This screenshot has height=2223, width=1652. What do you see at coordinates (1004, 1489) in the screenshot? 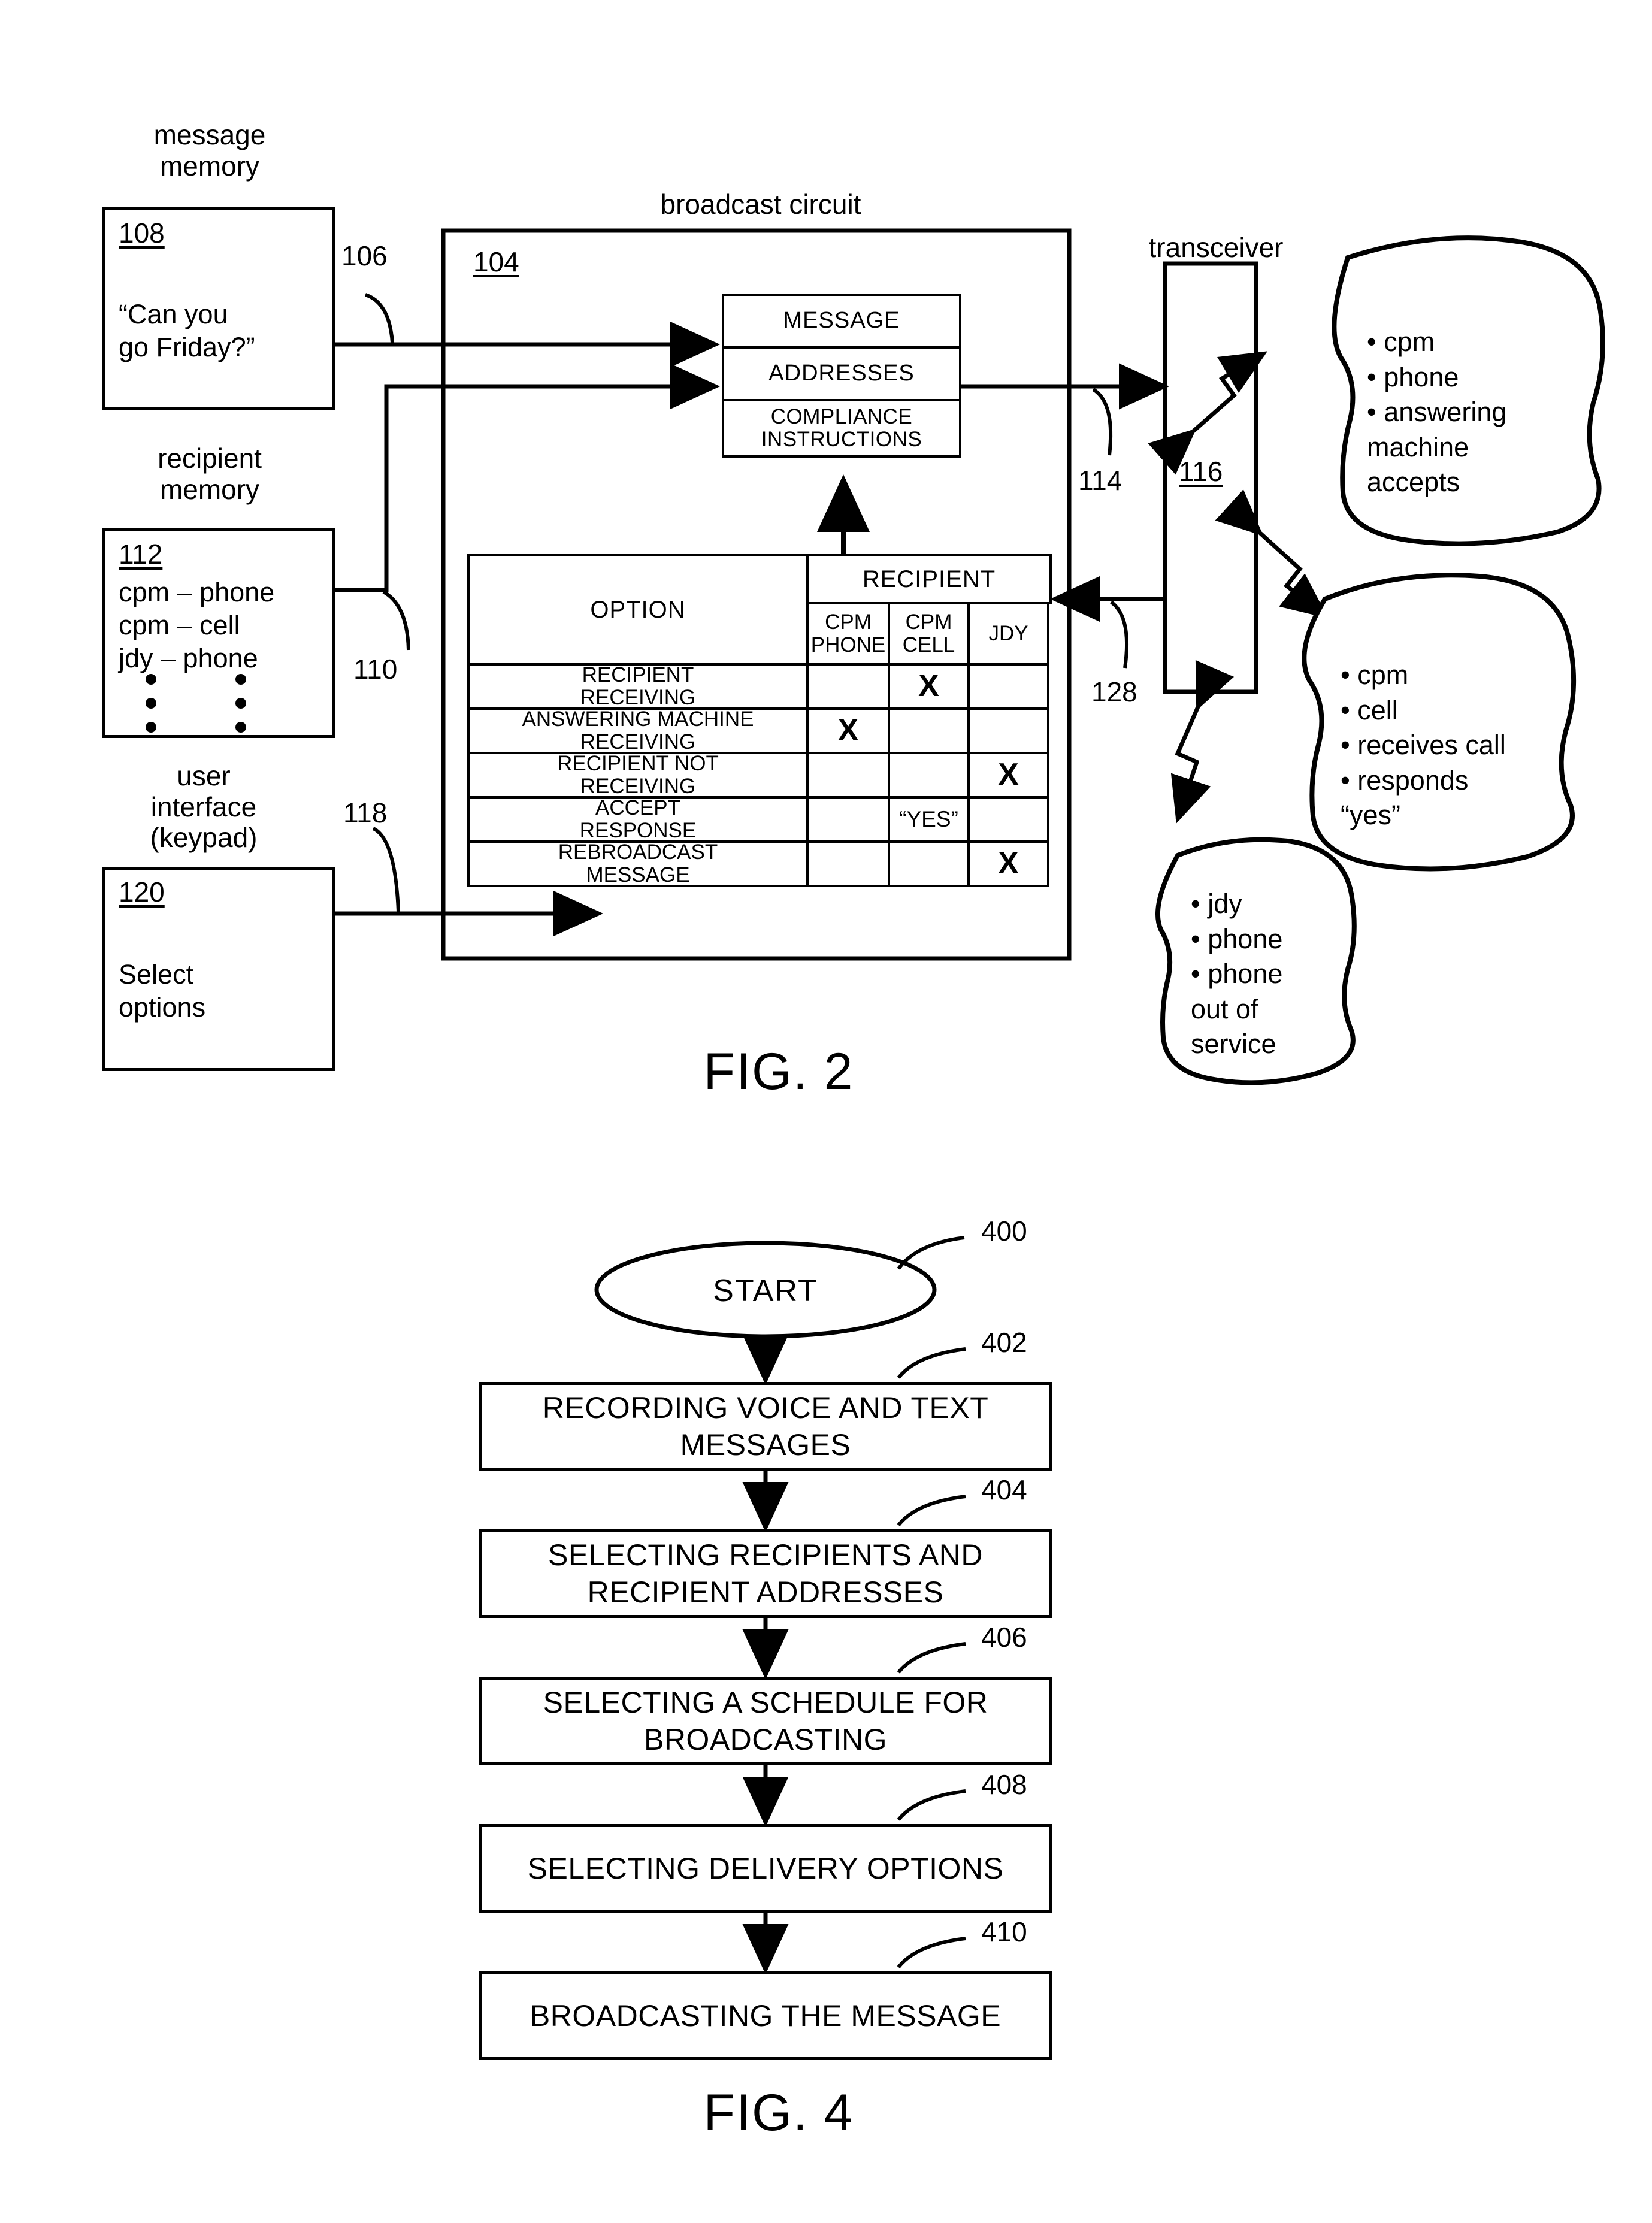
I see `flow-ref-404: 404` at bounding box center [1004, 1489].